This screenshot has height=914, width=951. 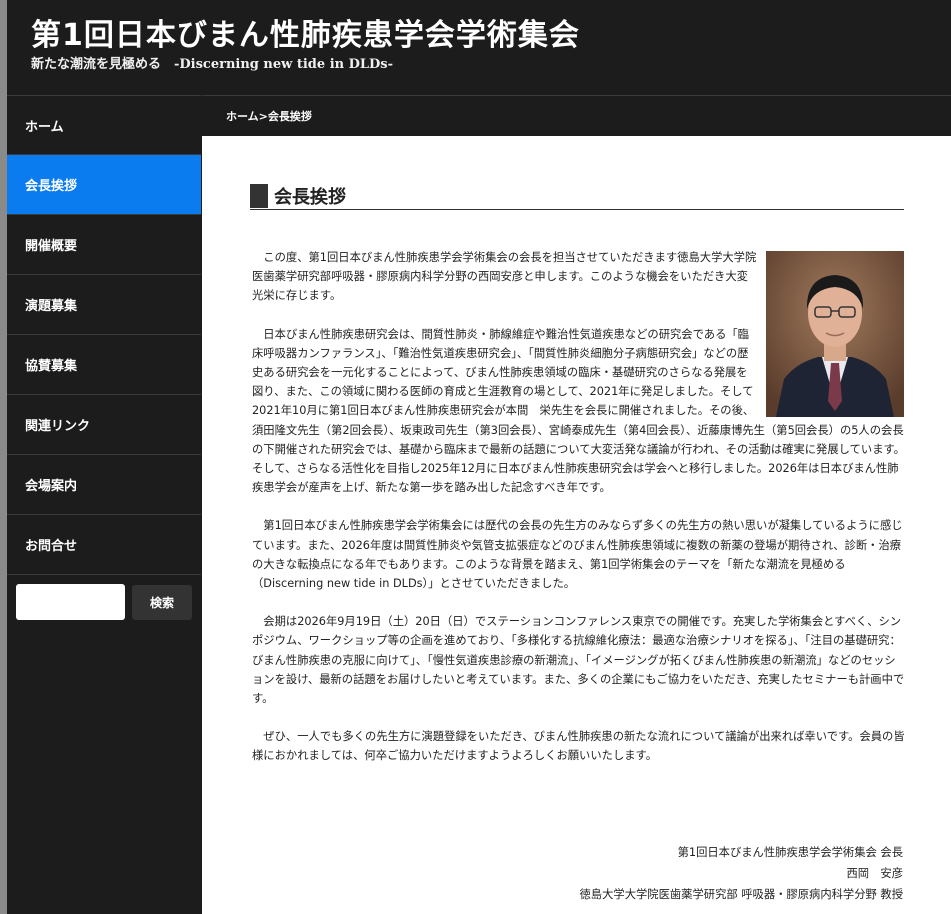 I want to click on window-edge, so click(x=3, y=457).